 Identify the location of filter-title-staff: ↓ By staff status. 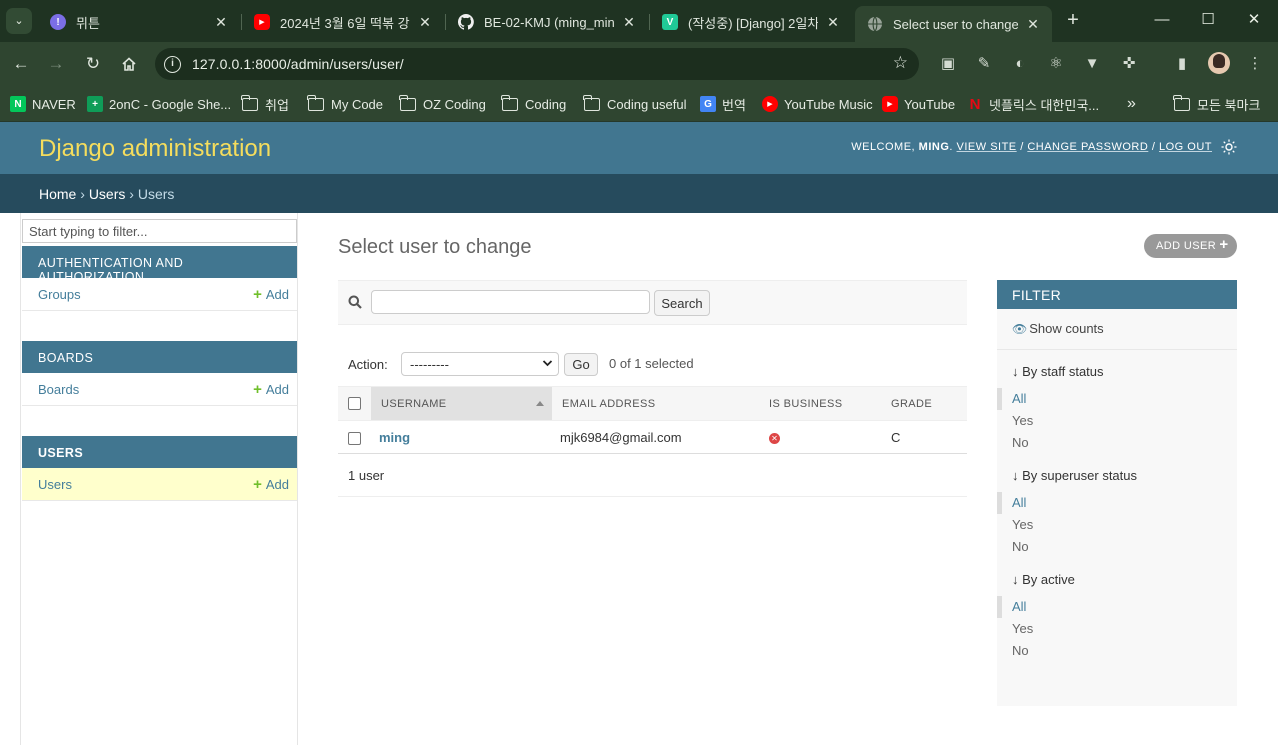
(1058, 371).